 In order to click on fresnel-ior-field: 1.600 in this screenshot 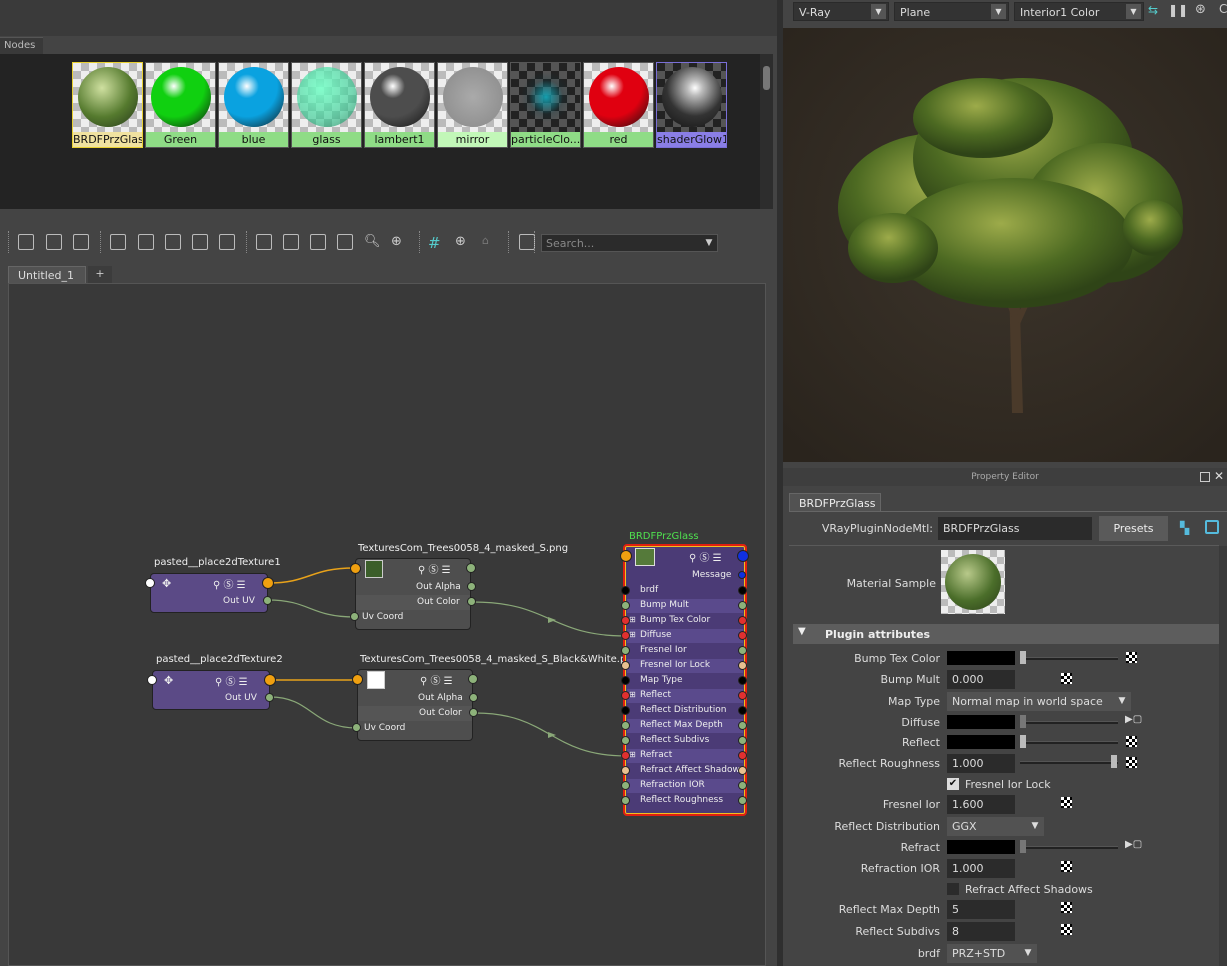, I will do `click(981, 804)`.